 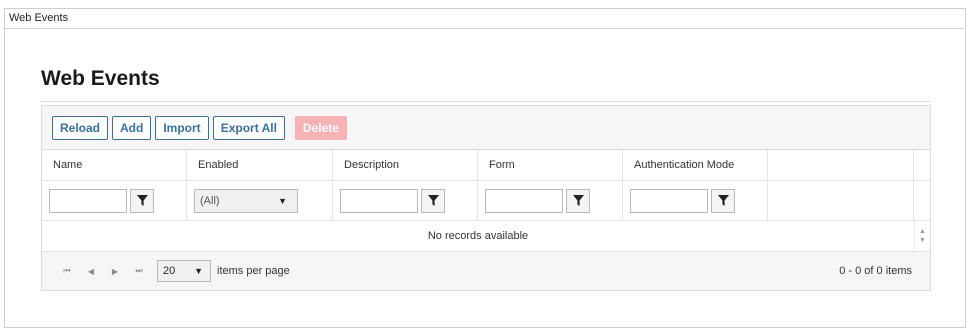 I want to click on title-divider, so click(x=486, y=101).